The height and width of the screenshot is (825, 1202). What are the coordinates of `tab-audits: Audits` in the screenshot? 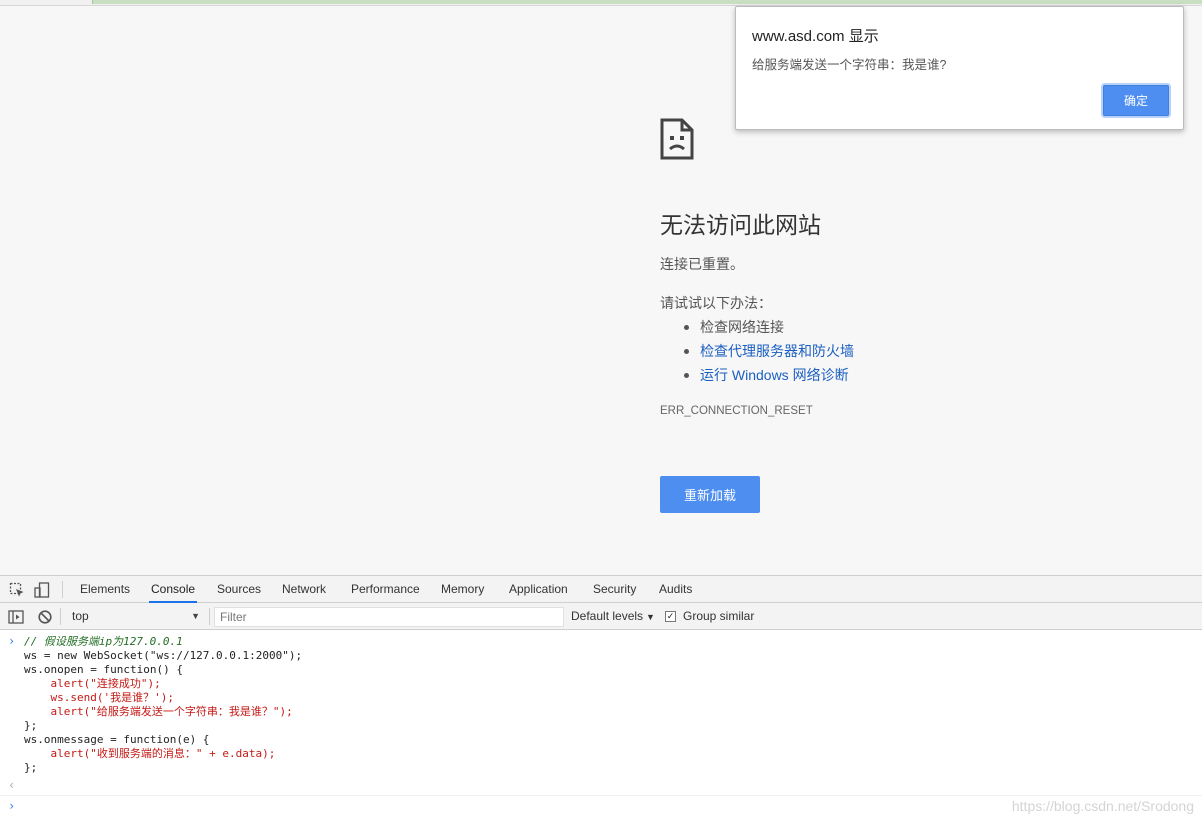 It's located at (675, 589).